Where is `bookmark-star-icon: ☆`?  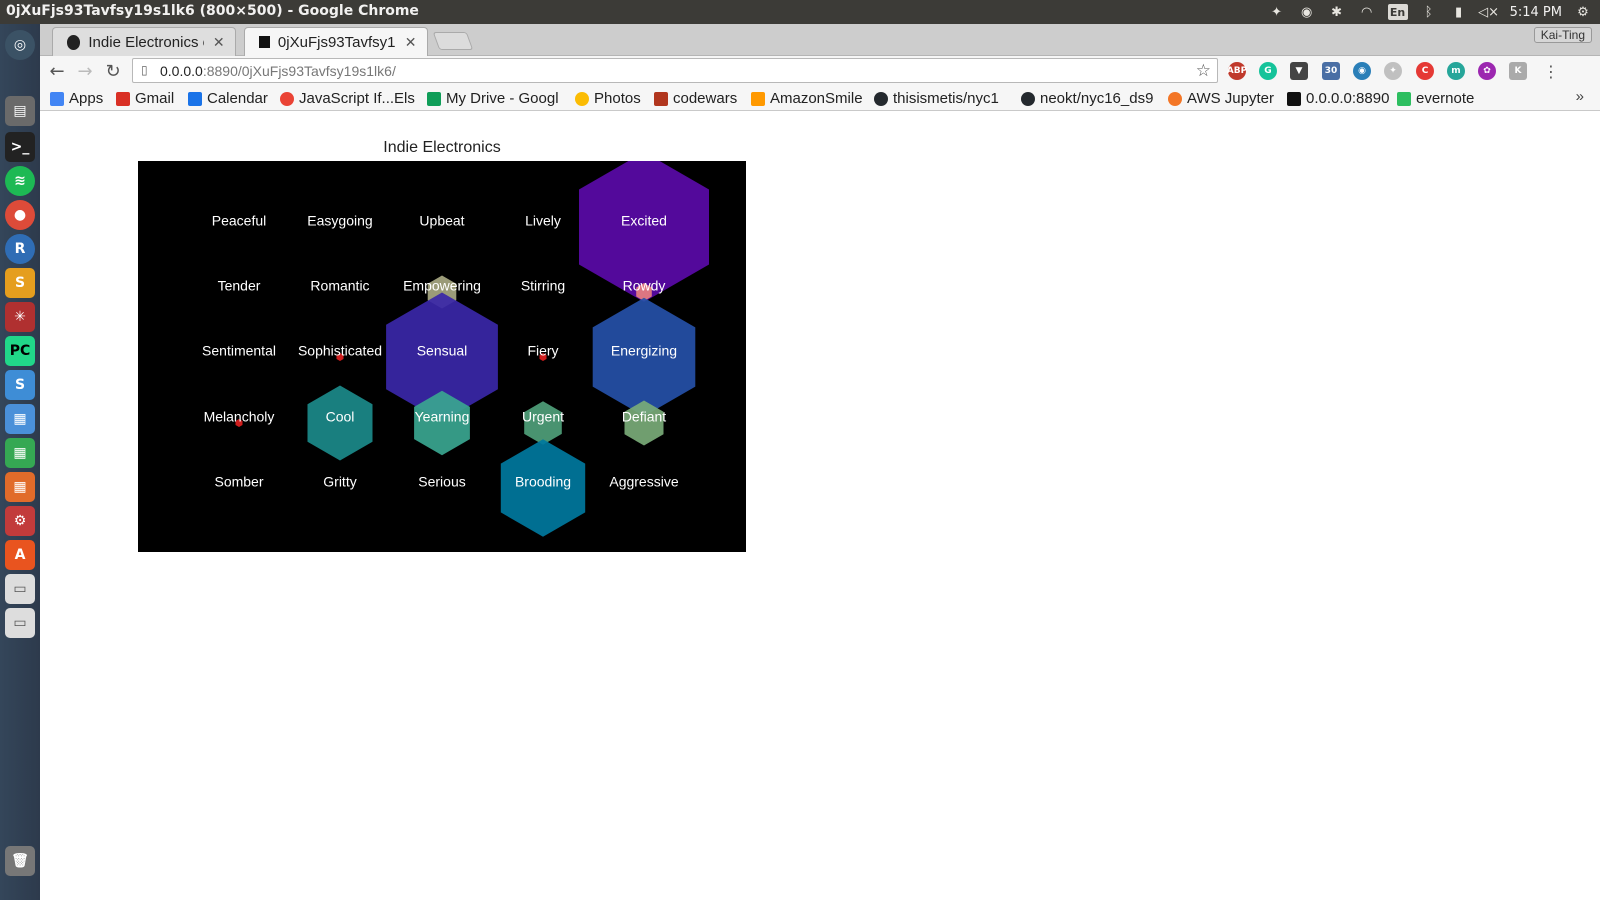 bookmark-star-icon: ☆ is located at coordinates (1203, 71).